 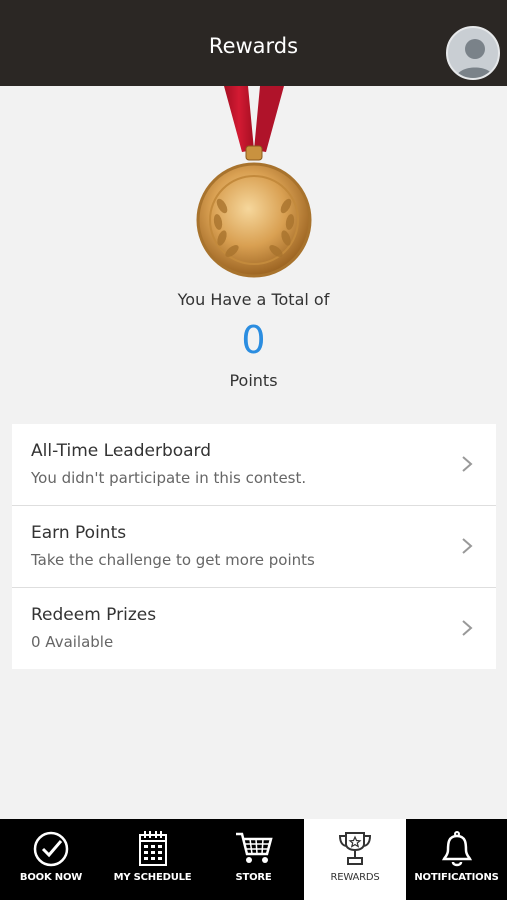 I want to click on bell-icon, so click(x=456, y=849).